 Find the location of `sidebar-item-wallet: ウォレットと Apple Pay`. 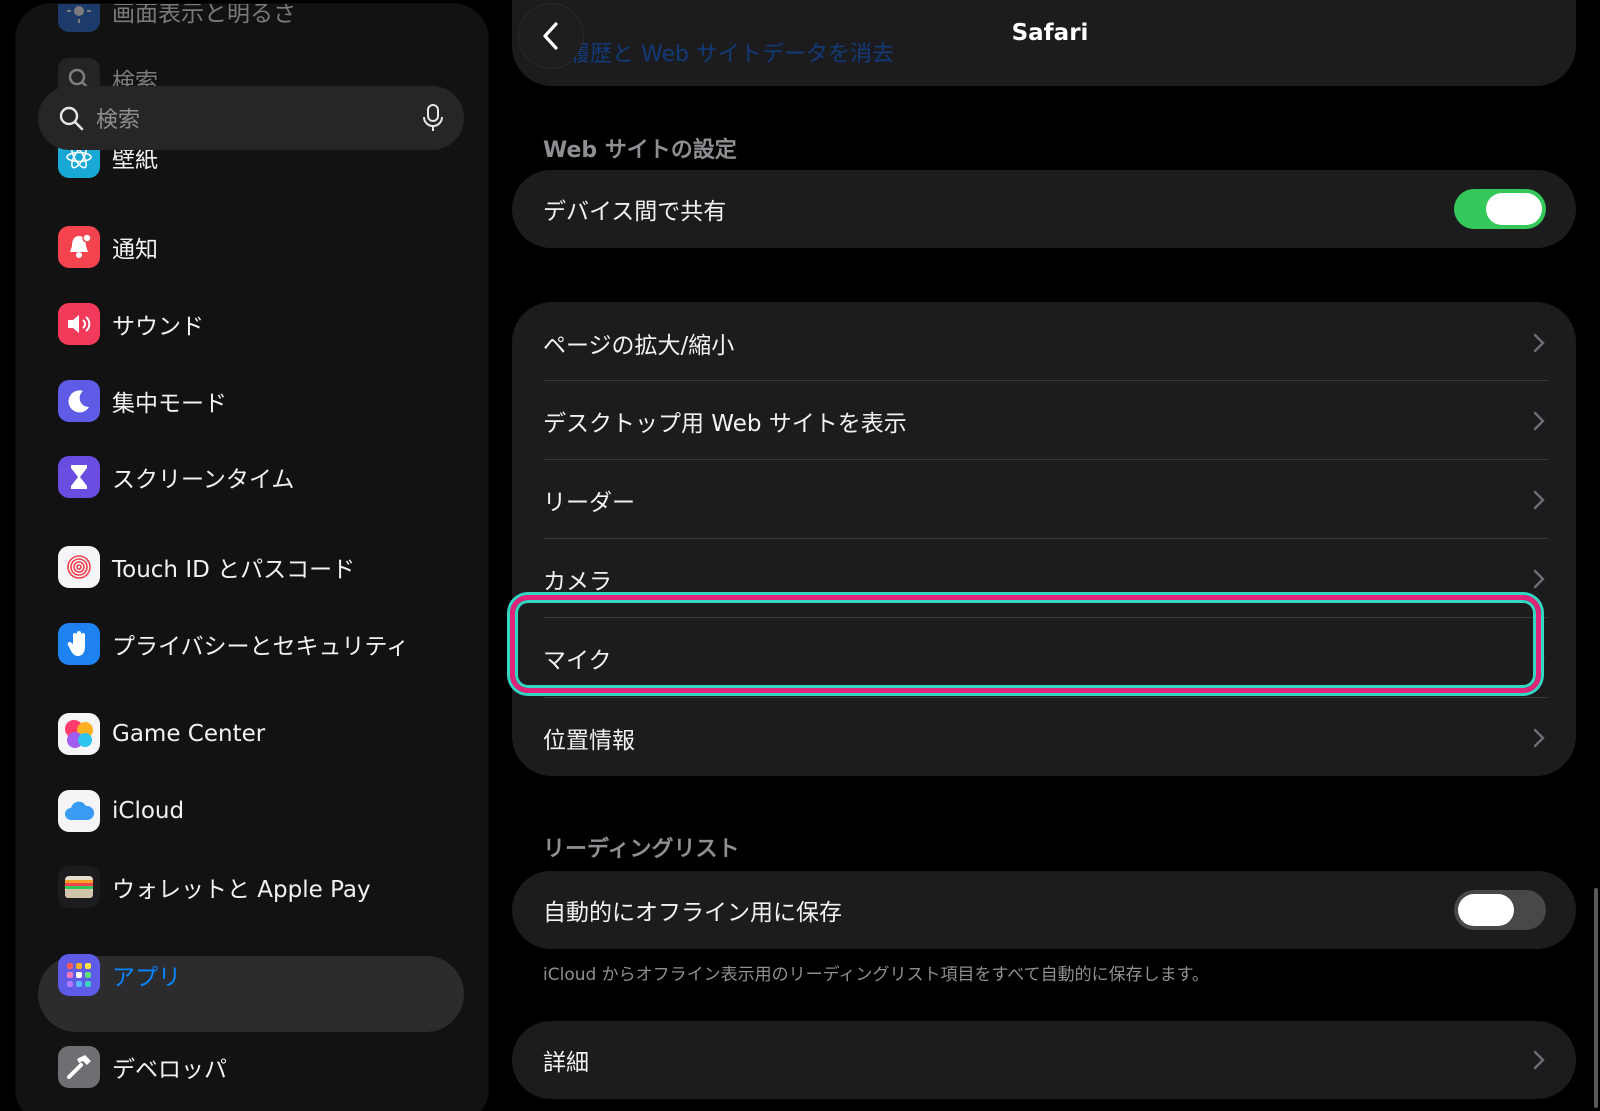

sidebar-item-wallet: ウォレットと Apple Pay is located at coordinates (214, 887).